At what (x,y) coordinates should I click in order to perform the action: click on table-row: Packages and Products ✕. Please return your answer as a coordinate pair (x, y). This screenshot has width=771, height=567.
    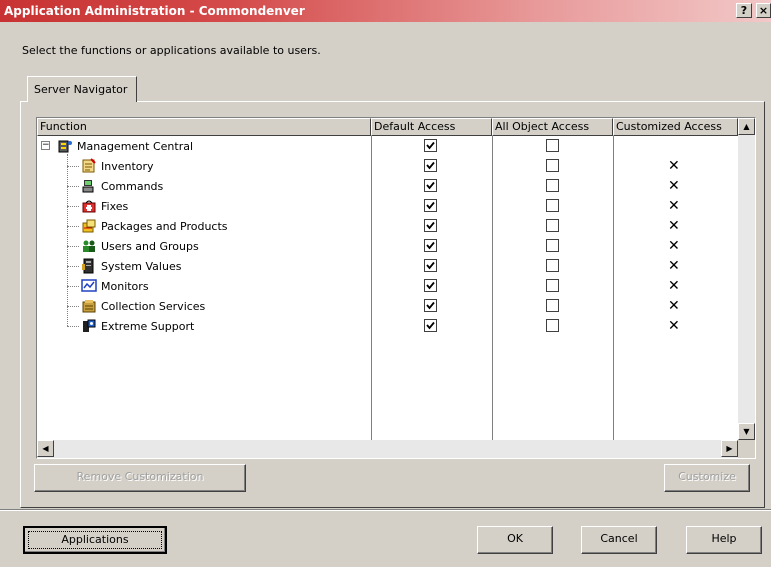
    Looking at the image, I should click on (387, 227).